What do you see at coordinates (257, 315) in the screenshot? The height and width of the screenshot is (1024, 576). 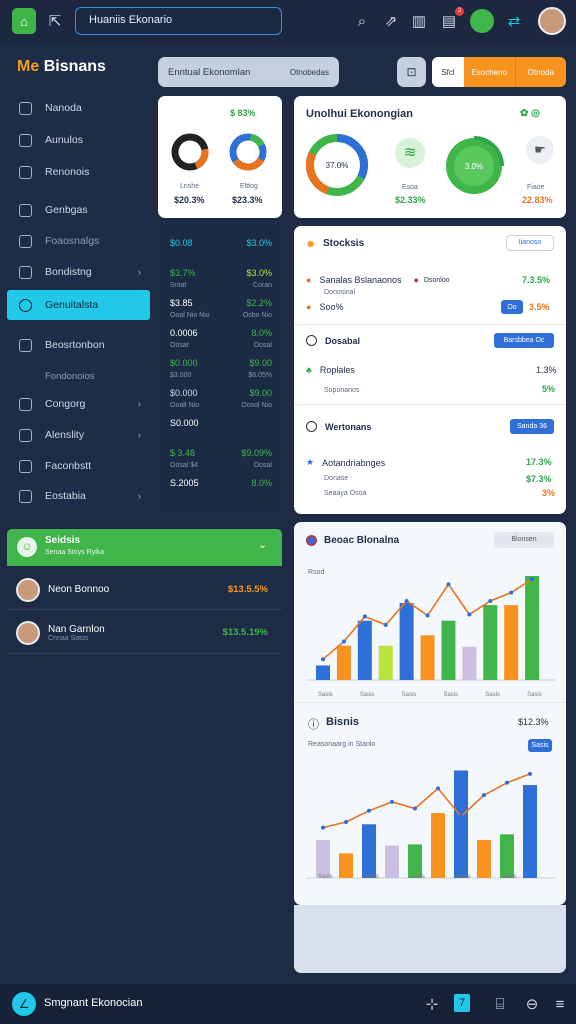 I see `mid-sub-b: Osbo Nio` at bounding box center [257, 315].